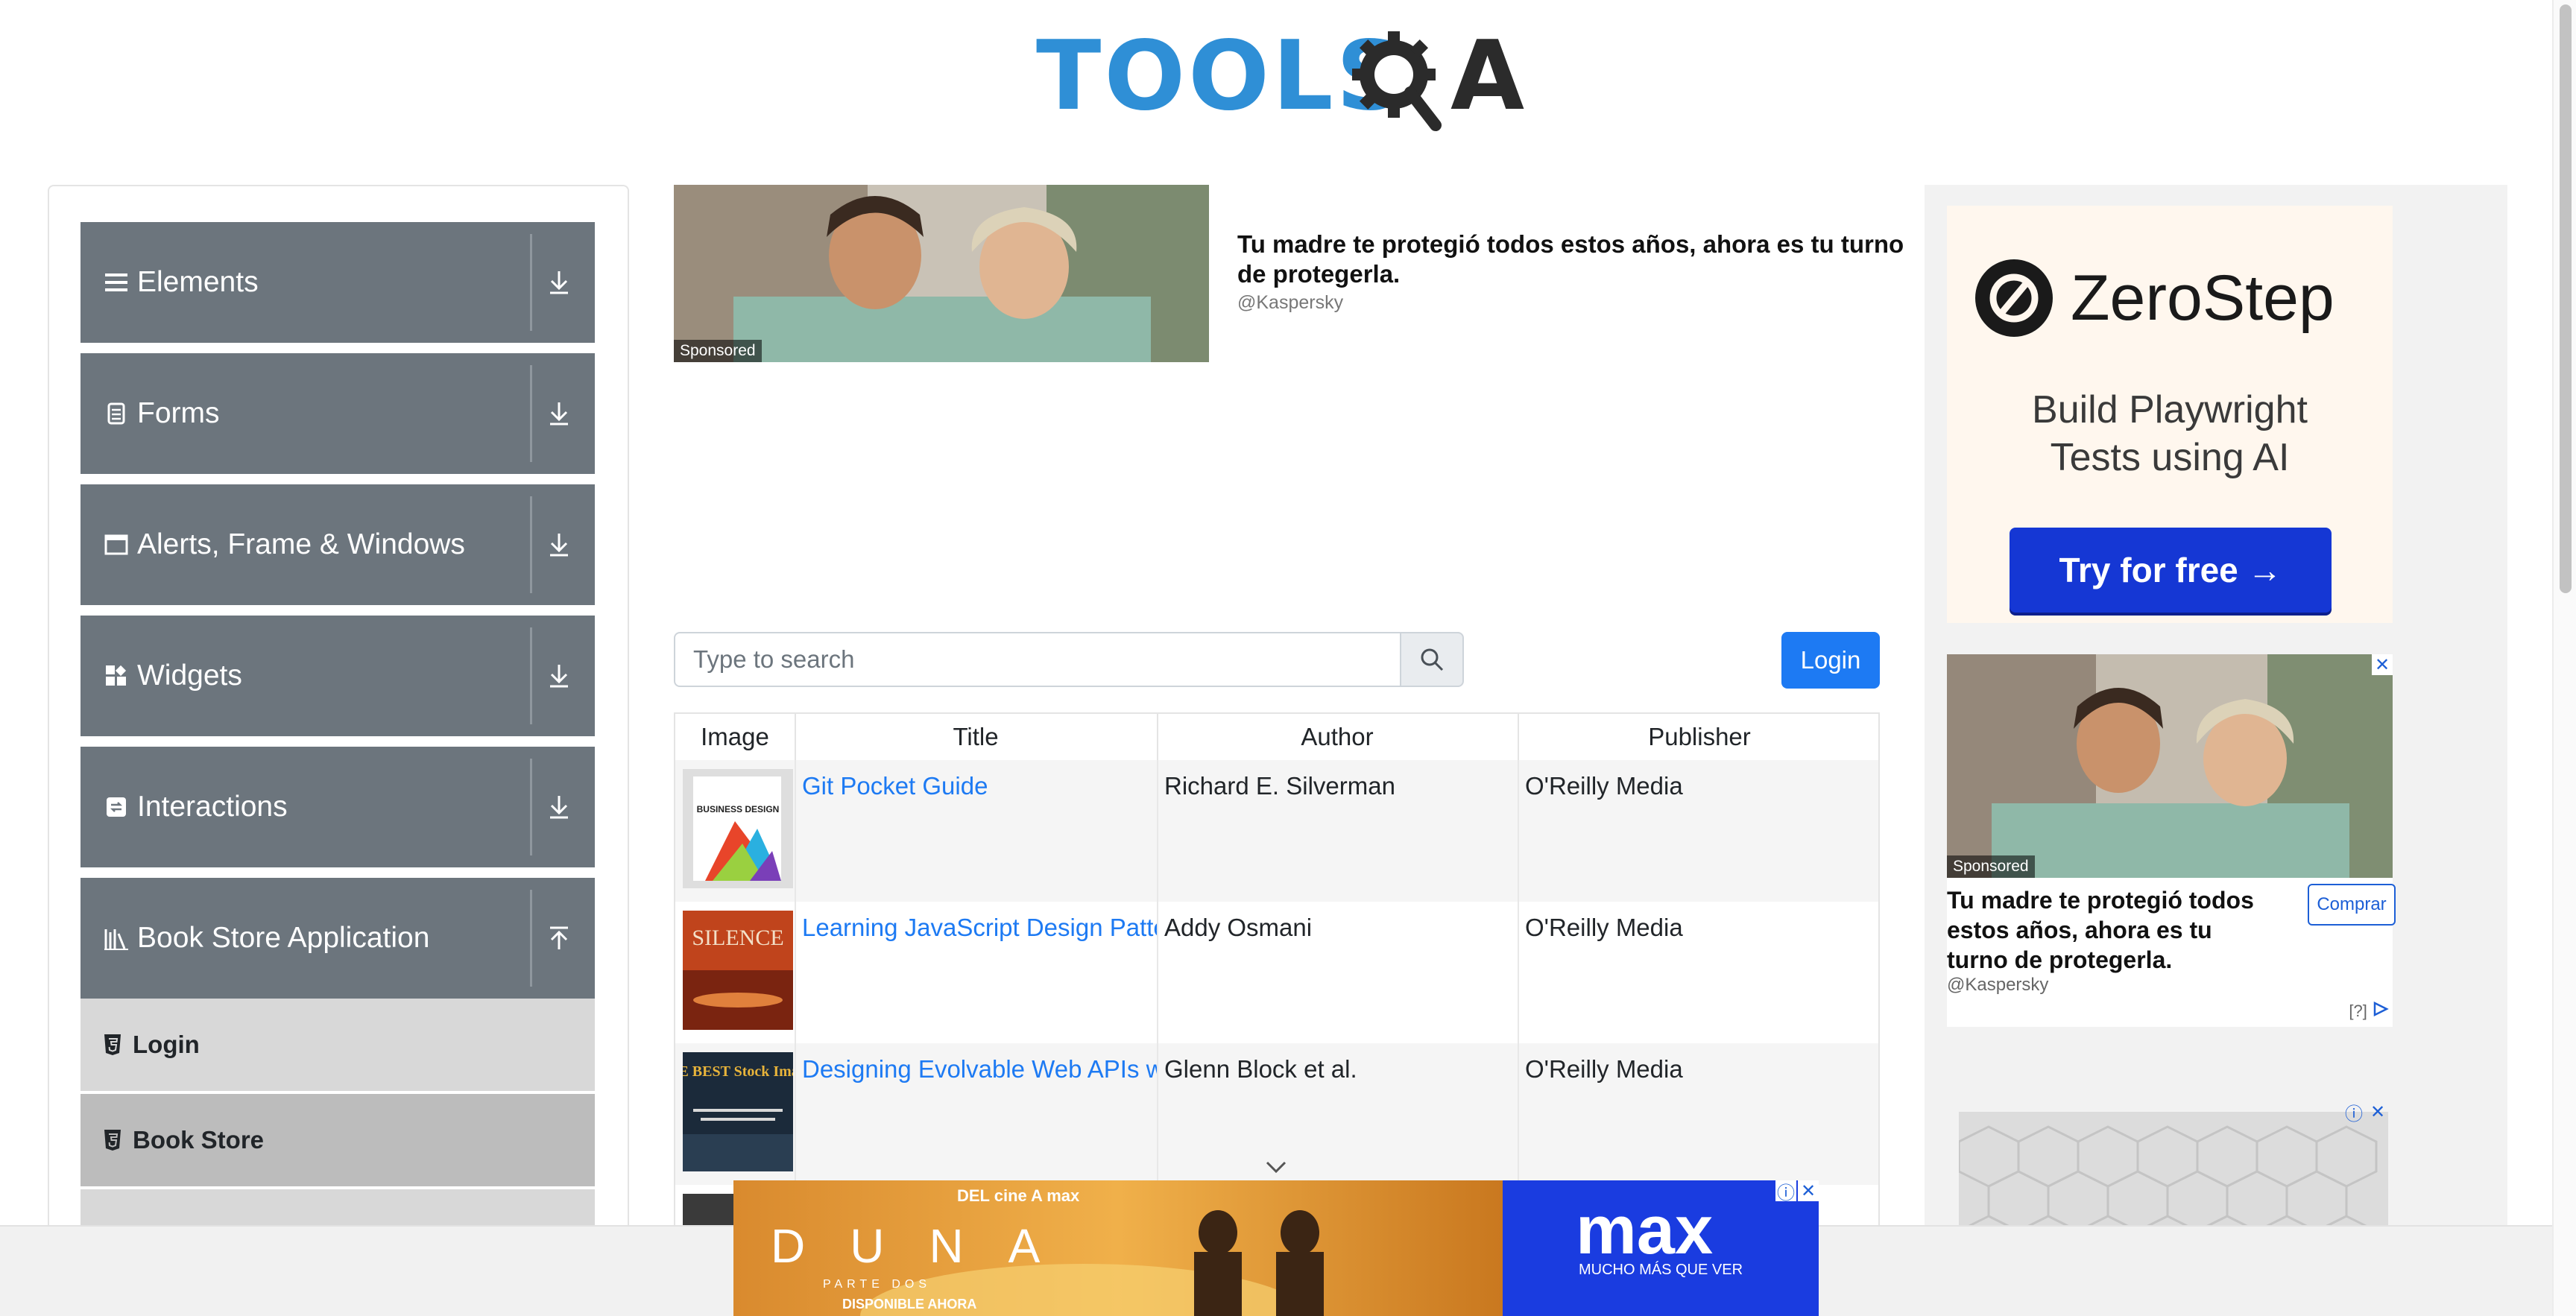 The height and width of the screenshot is (1316, 2576). What do you see at coordinates (2381, 1009) in the screenshot?
I see `adchoices-icon` at bounding box center [2381, 1009].